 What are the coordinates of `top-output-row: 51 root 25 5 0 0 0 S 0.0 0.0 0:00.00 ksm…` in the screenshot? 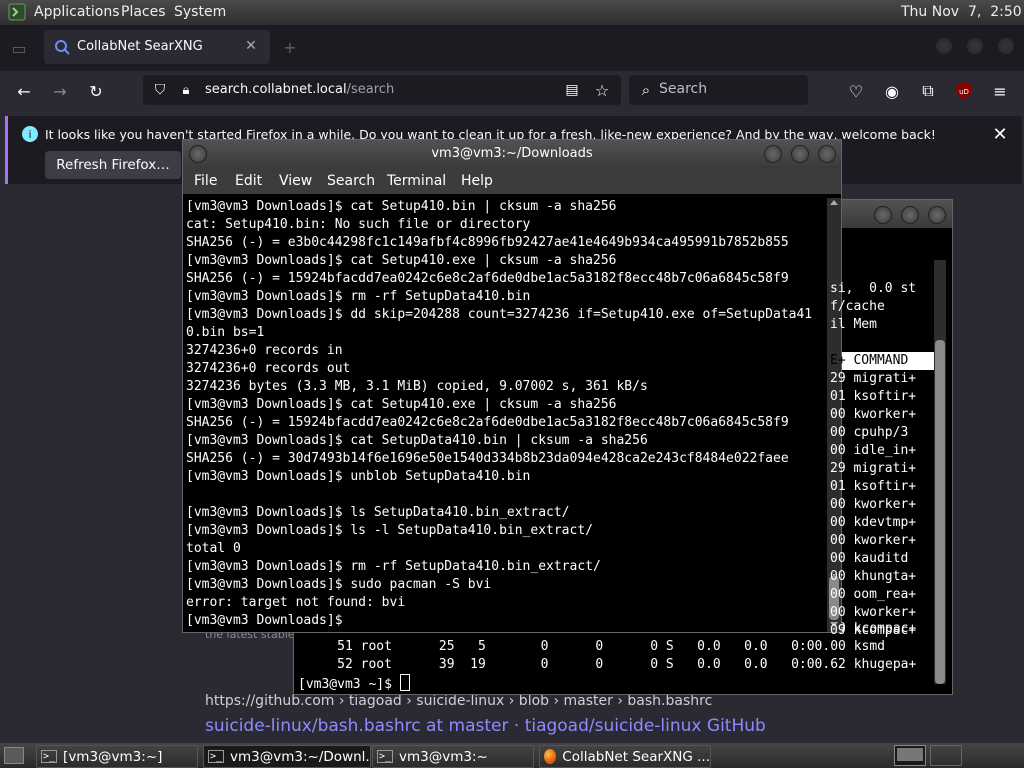 It's located at (591, 646).